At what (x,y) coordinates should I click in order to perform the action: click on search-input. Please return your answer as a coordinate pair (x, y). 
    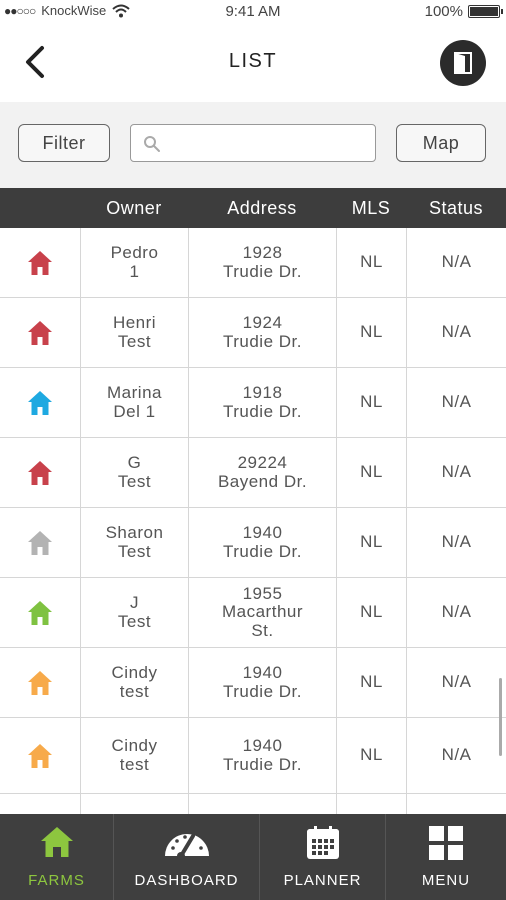
    Looking at the image, I should click on (267, 143).